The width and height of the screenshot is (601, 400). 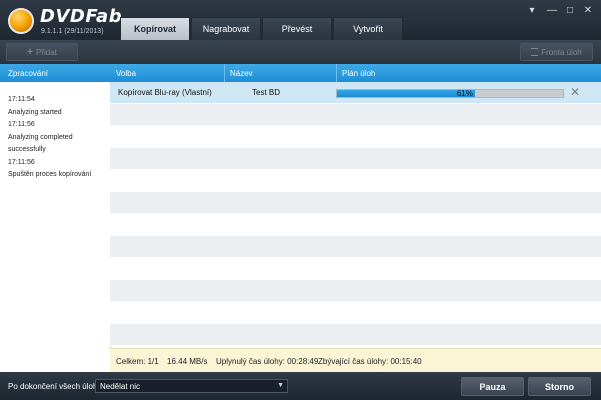 I want to click on cancel-button: Storno, so click(x=559, y=386).